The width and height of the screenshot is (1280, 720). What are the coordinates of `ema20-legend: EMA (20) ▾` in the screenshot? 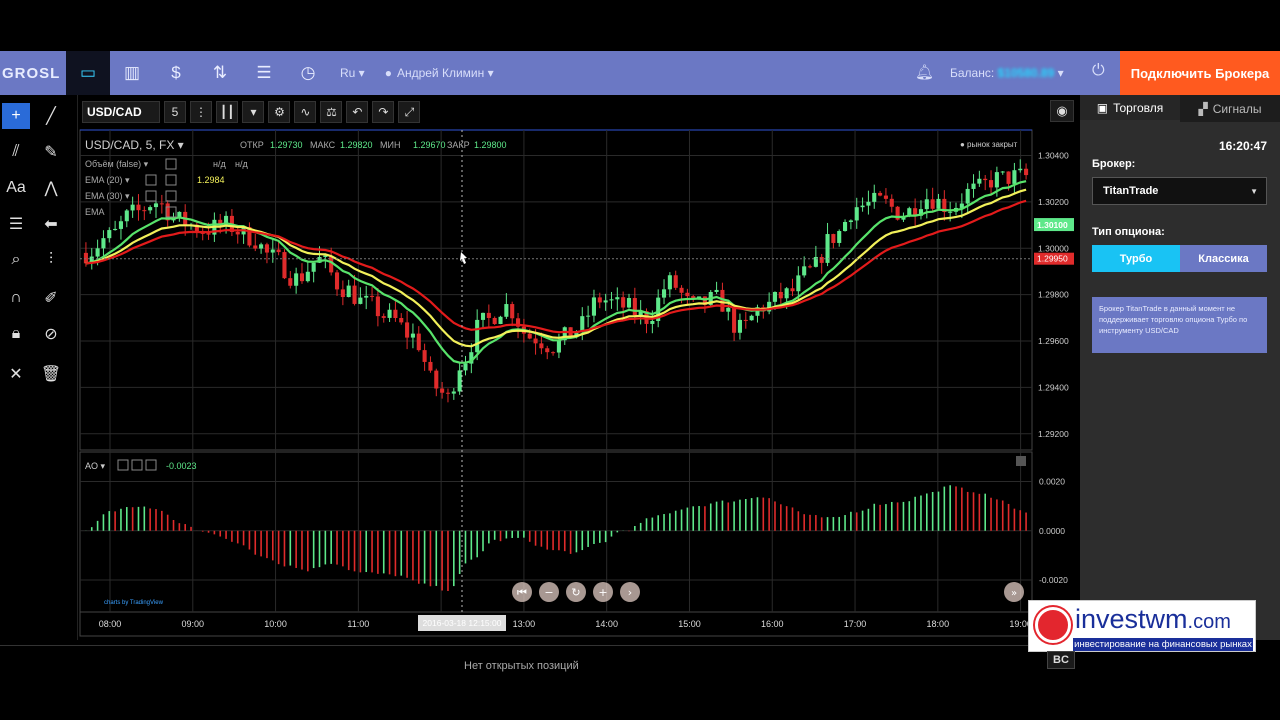 It's located at (107, 180).